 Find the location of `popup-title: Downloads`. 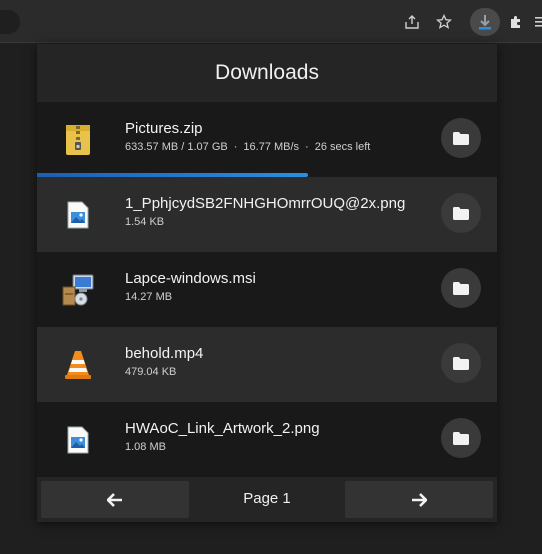

popup-title: Downloads is located at coordinates (267, 72).